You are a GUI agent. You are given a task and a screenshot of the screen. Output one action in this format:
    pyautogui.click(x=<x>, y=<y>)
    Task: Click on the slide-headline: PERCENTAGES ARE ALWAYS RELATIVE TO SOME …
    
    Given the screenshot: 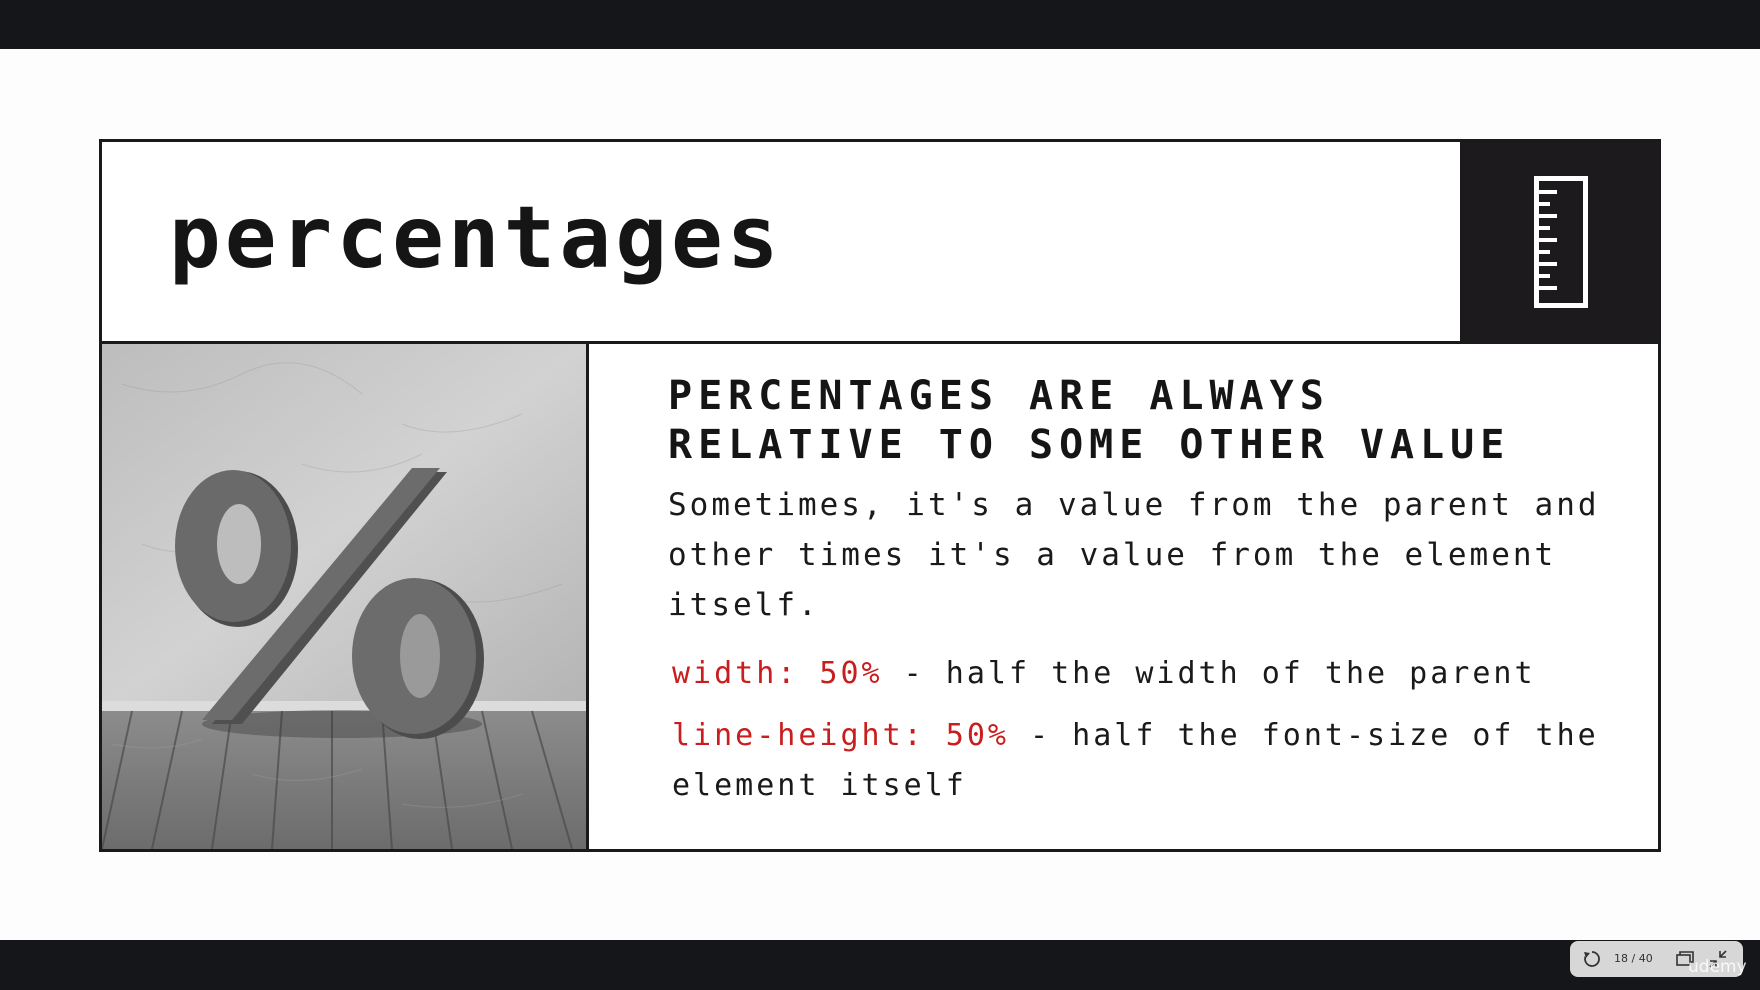 What is the action you would take?
    pyautogui.click(x=1148, y=421)
    